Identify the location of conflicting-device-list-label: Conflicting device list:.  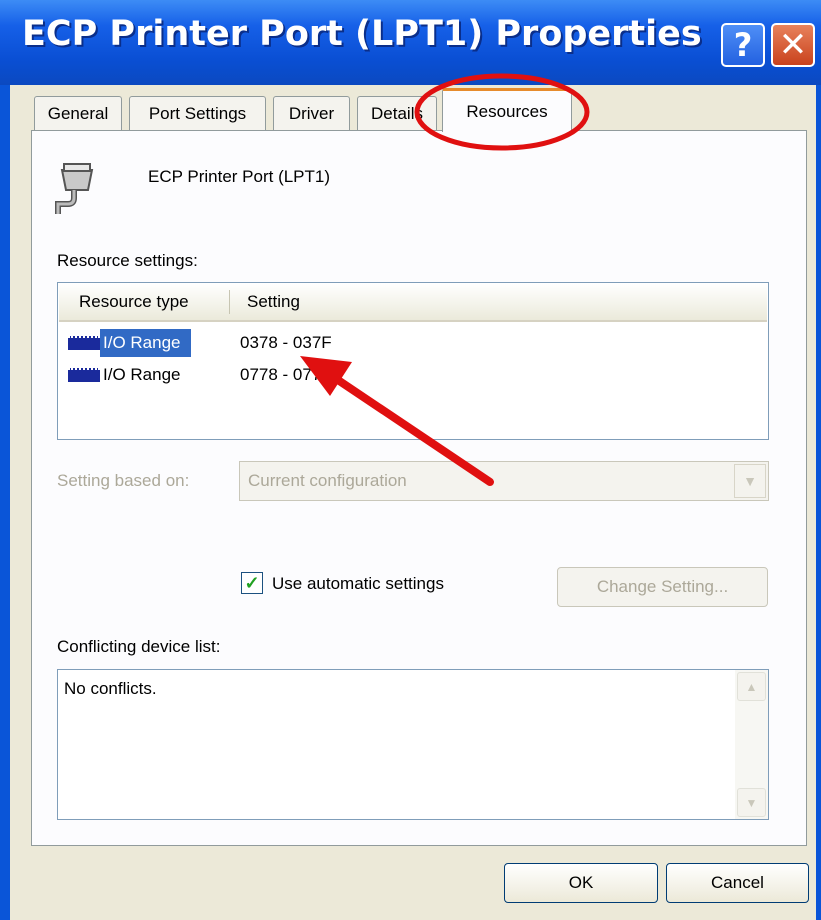
(139, 646).